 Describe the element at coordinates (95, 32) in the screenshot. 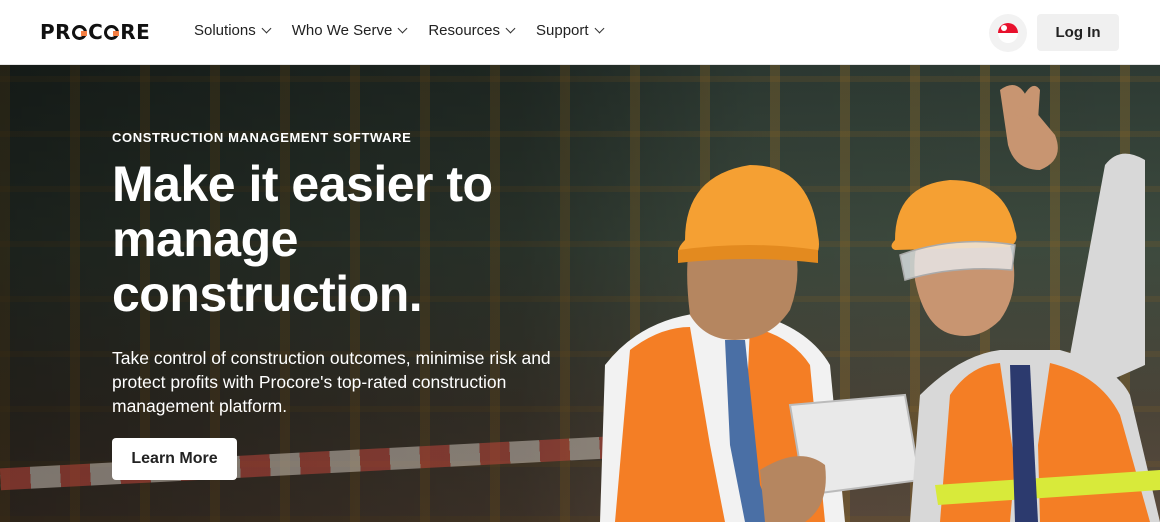

I see `procore-logo: PR C RE` at that location.